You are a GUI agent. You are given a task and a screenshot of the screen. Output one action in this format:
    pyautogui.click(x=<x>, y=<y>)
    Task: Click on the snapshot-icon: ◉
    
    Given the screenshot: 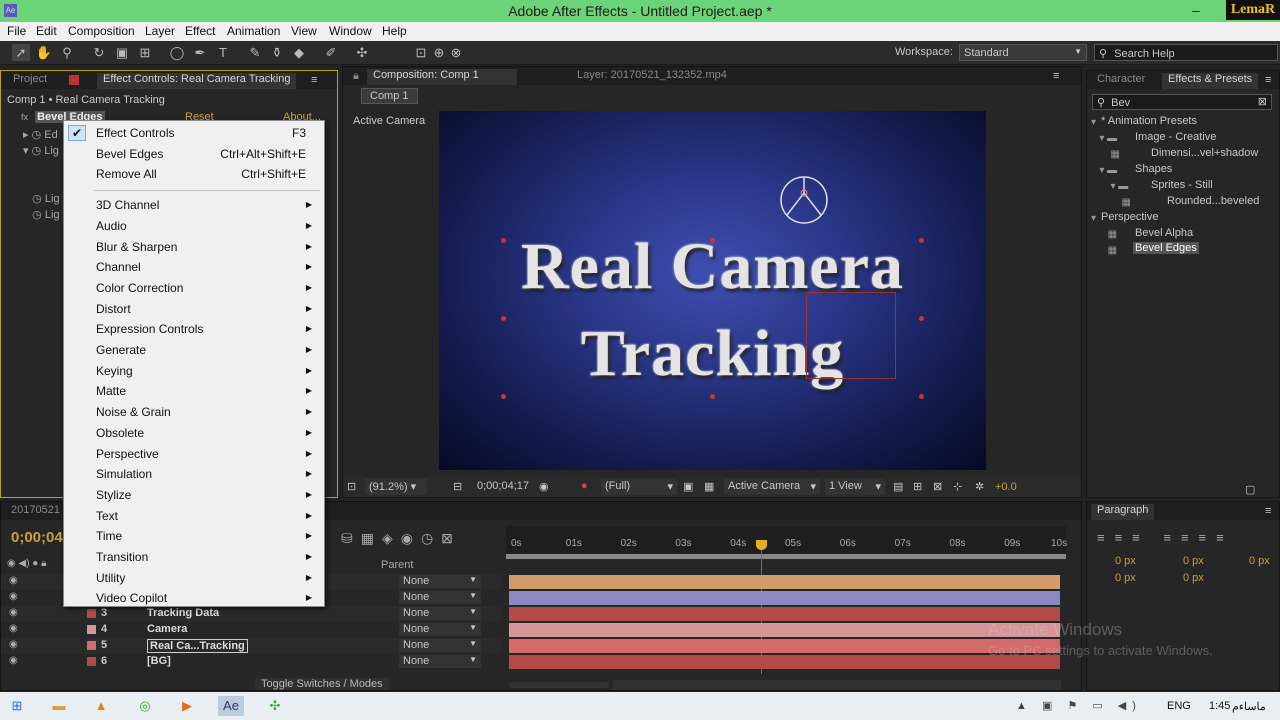 What is the action you would take?
    pyautogui.click(x=544, y=486)
    